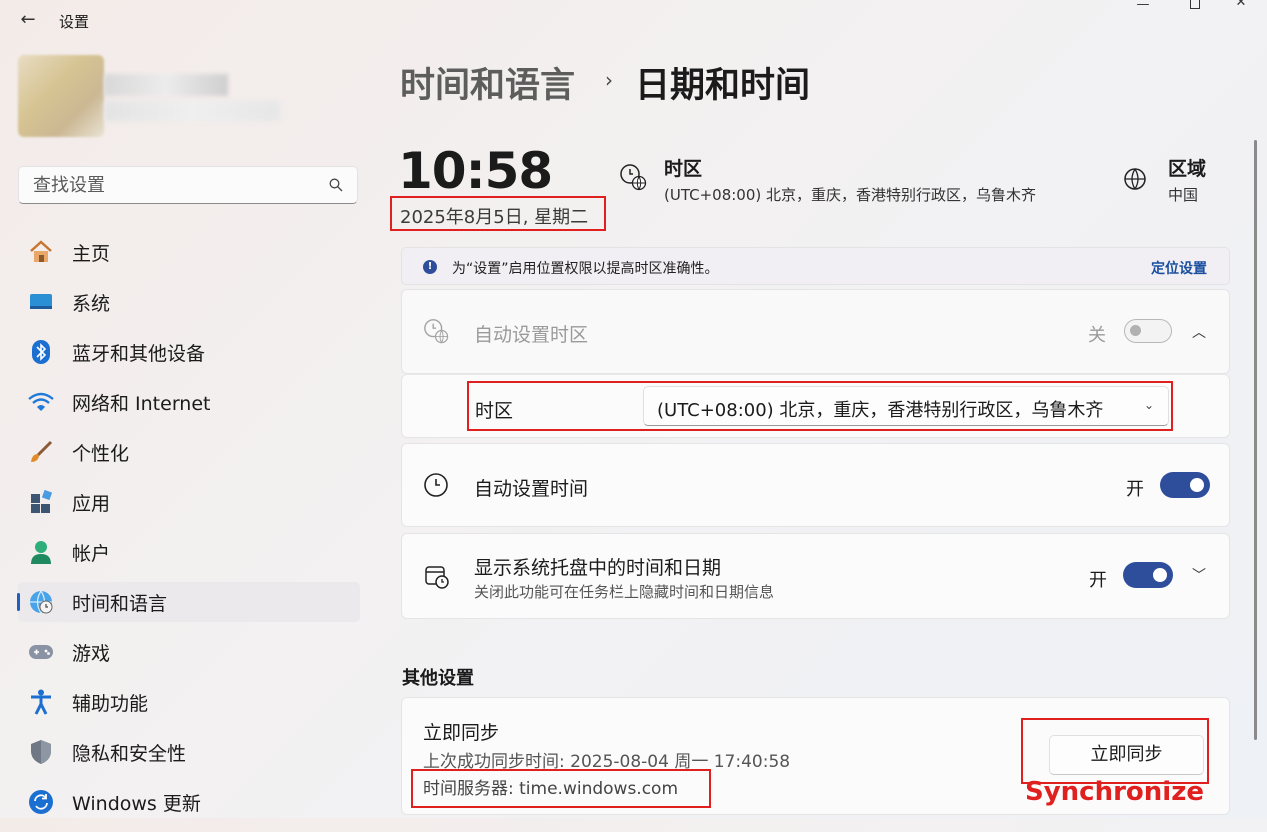 The height and width of the screenshot is (832, 1267). I want to click on search-box, so click(188, 185).